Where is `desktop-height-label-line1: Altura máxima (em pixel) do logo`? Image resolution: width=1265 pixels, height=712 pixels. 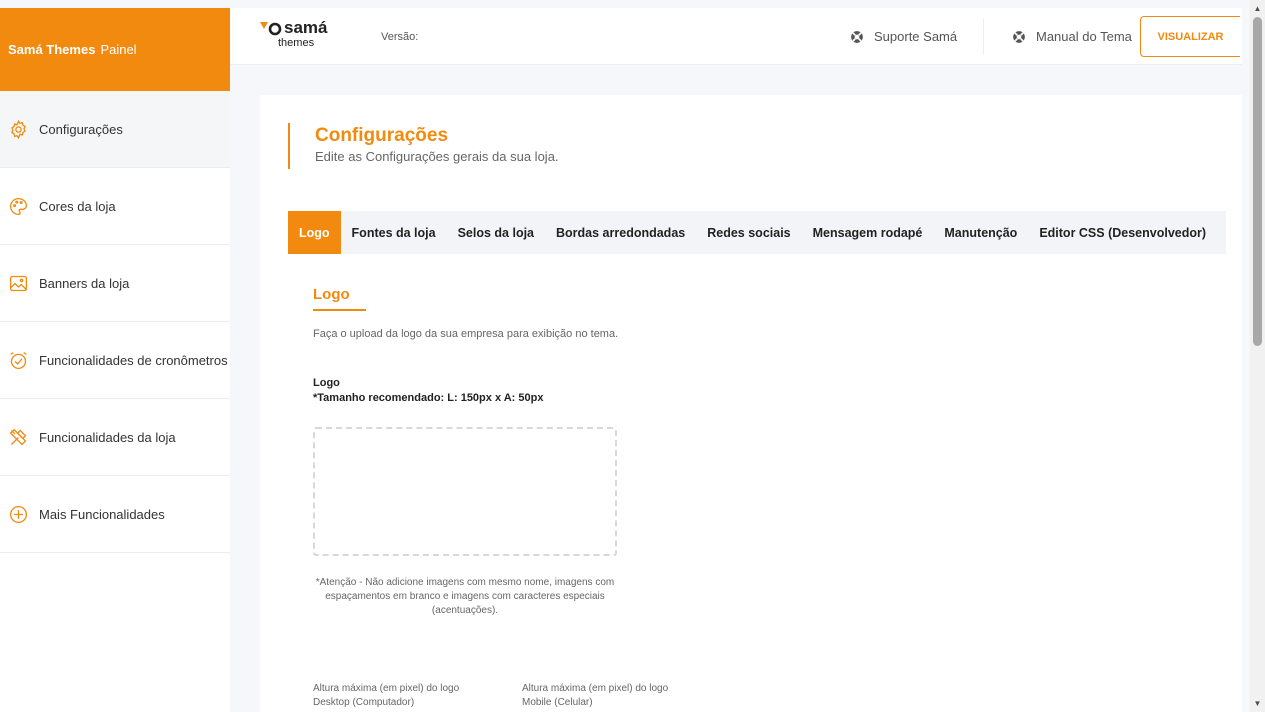
desktop-height-label-line1: Altura máxima (em pixel) do logo is located at coordinates (386, 688).